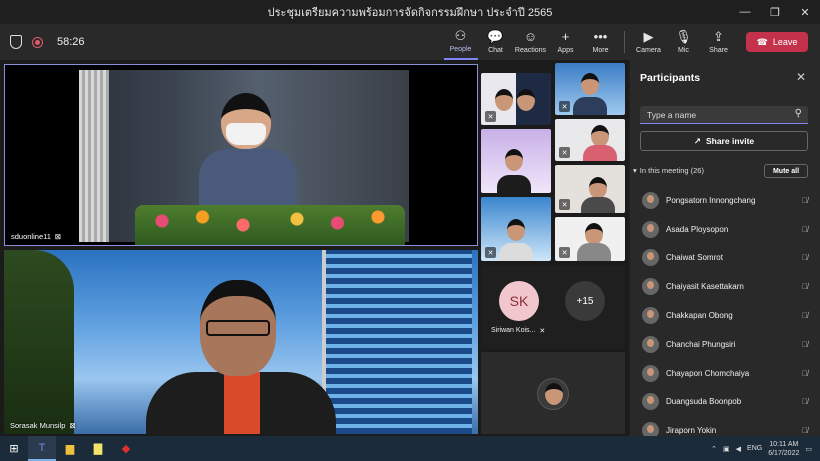 This screenshot has width=820, height=461. Describe the element at coordinates (805, 12) in the screenshot. I see `window-close-button: ✕` at that location.